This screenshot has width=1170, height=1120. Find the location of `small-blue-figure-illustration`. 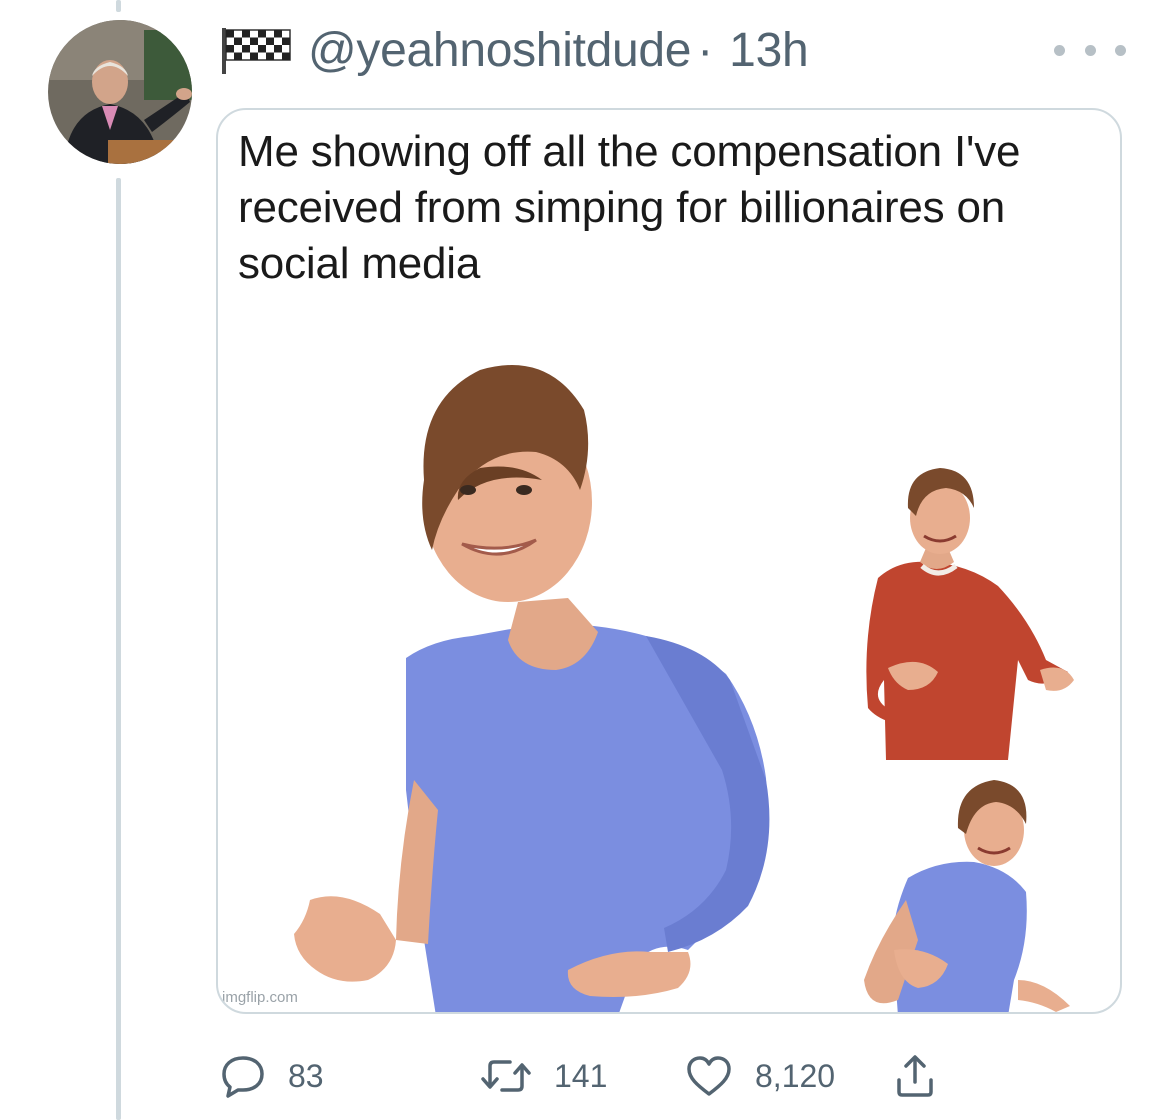

small-blue-figure-illustration is located at coordinates (967, 896).